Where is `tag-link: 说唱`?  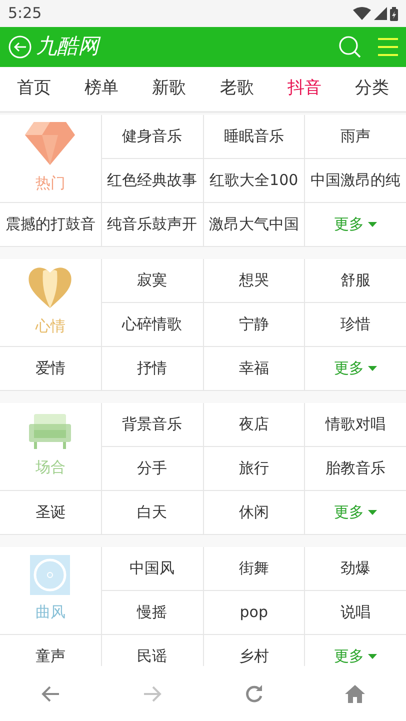
tag-link: 说唱 is located at coordinates (355, 612).